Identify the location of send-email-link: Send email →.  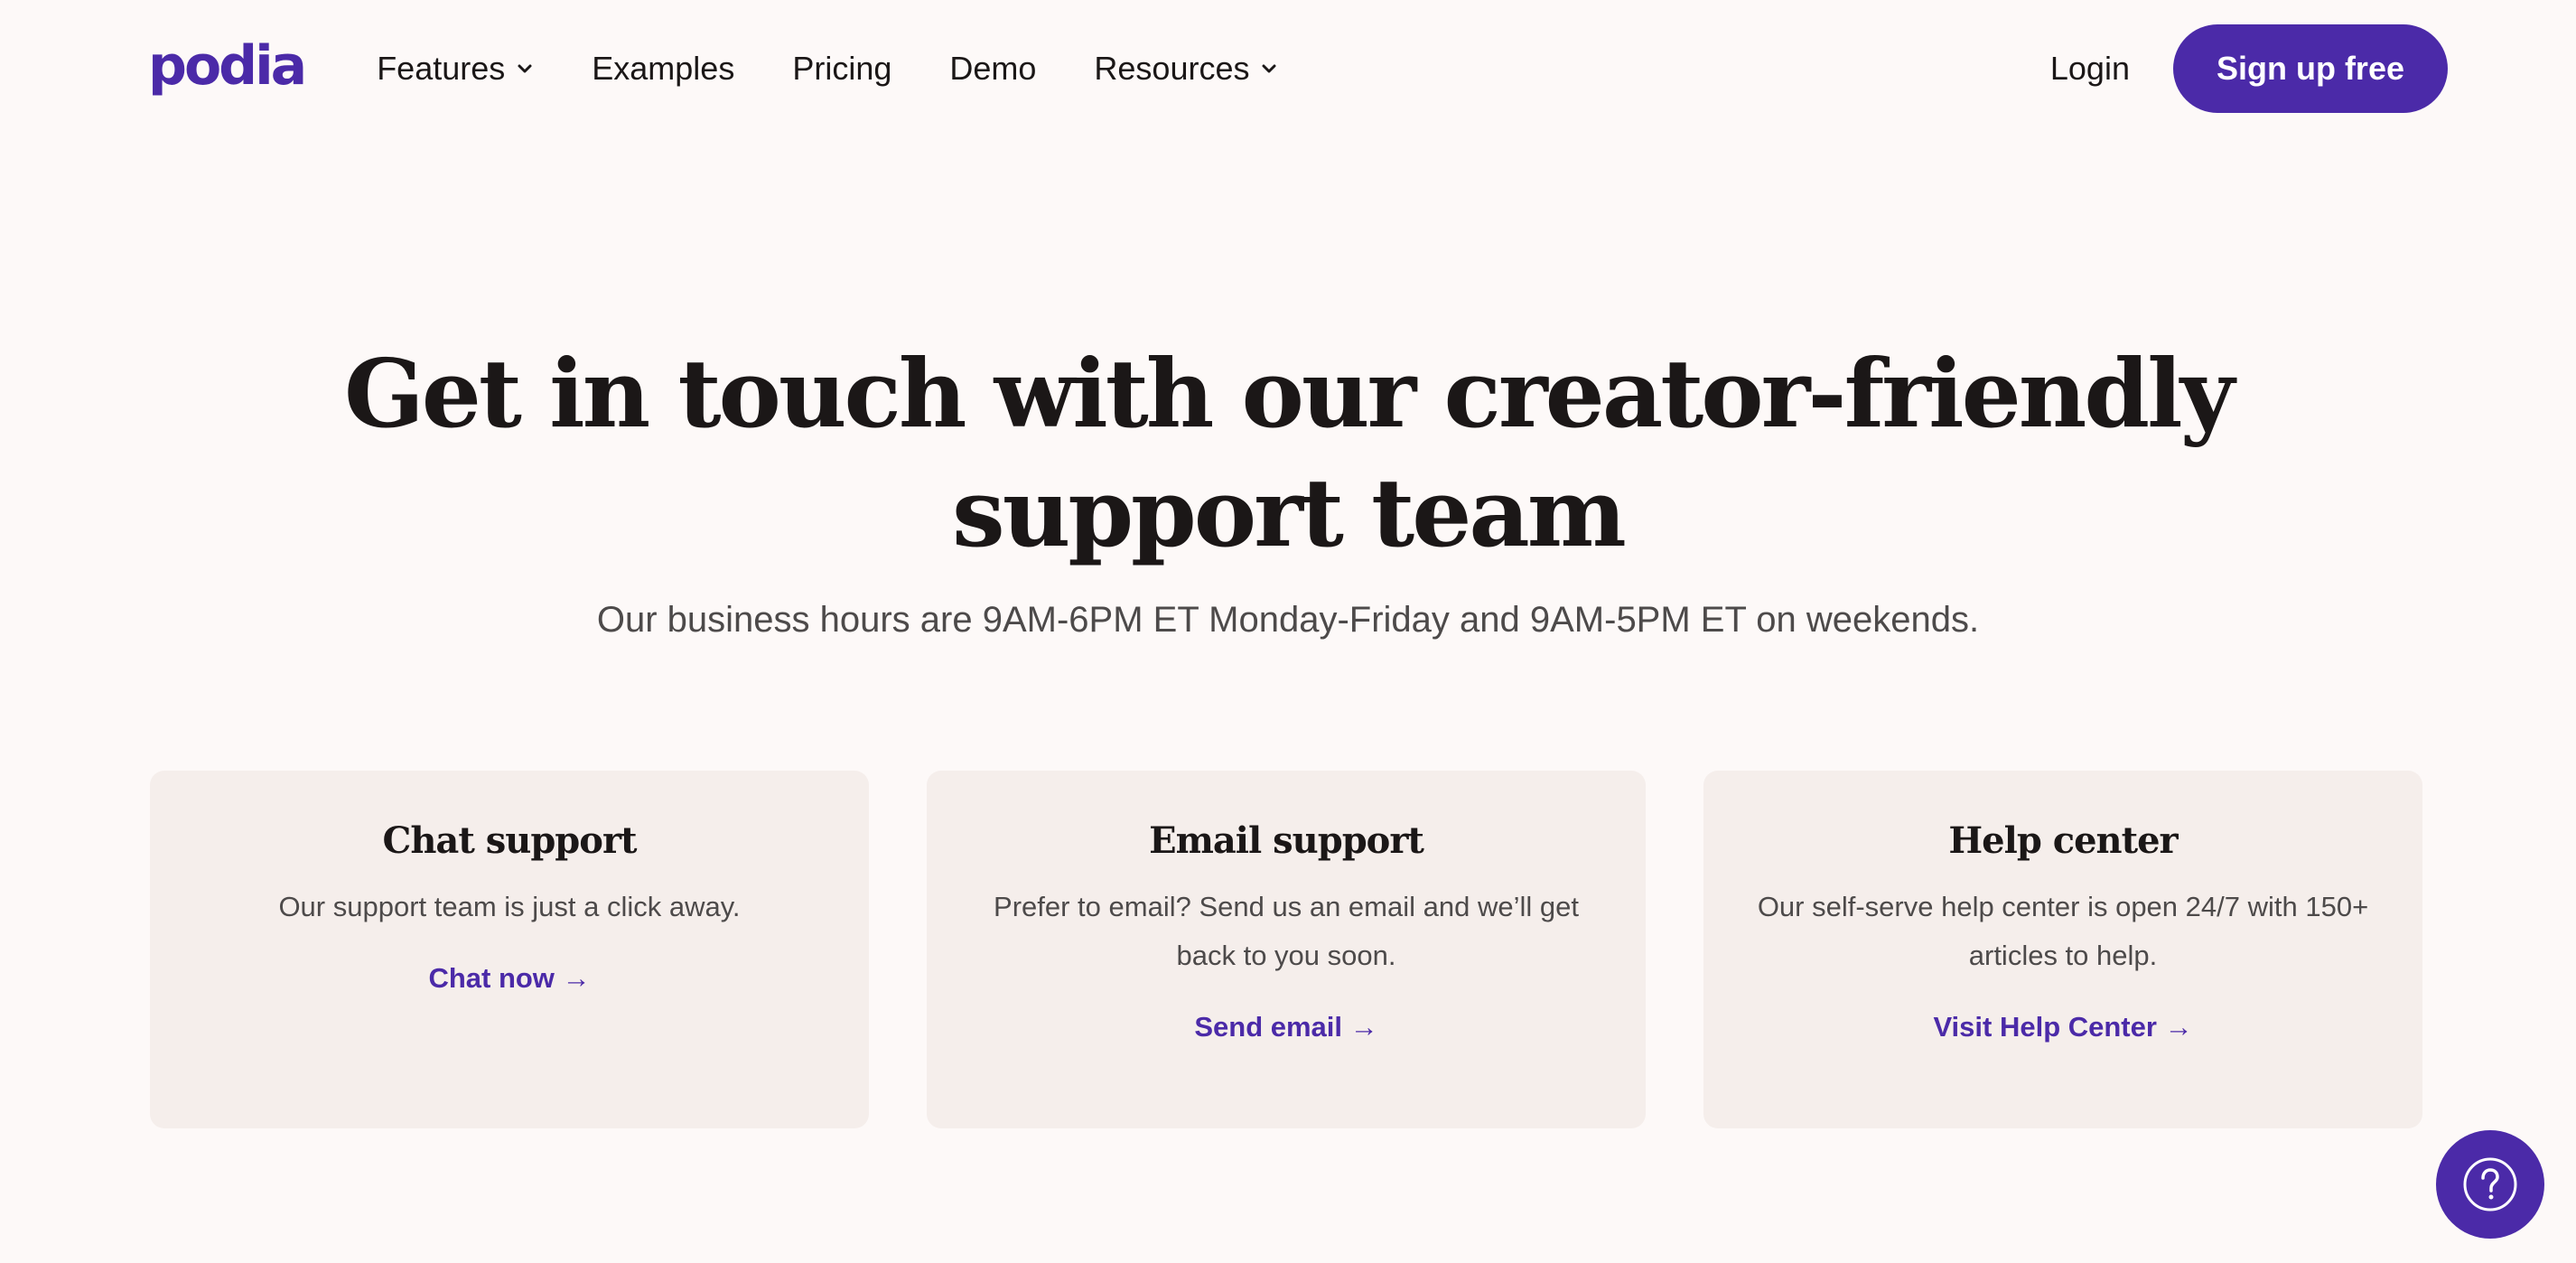
(1285, 1027).